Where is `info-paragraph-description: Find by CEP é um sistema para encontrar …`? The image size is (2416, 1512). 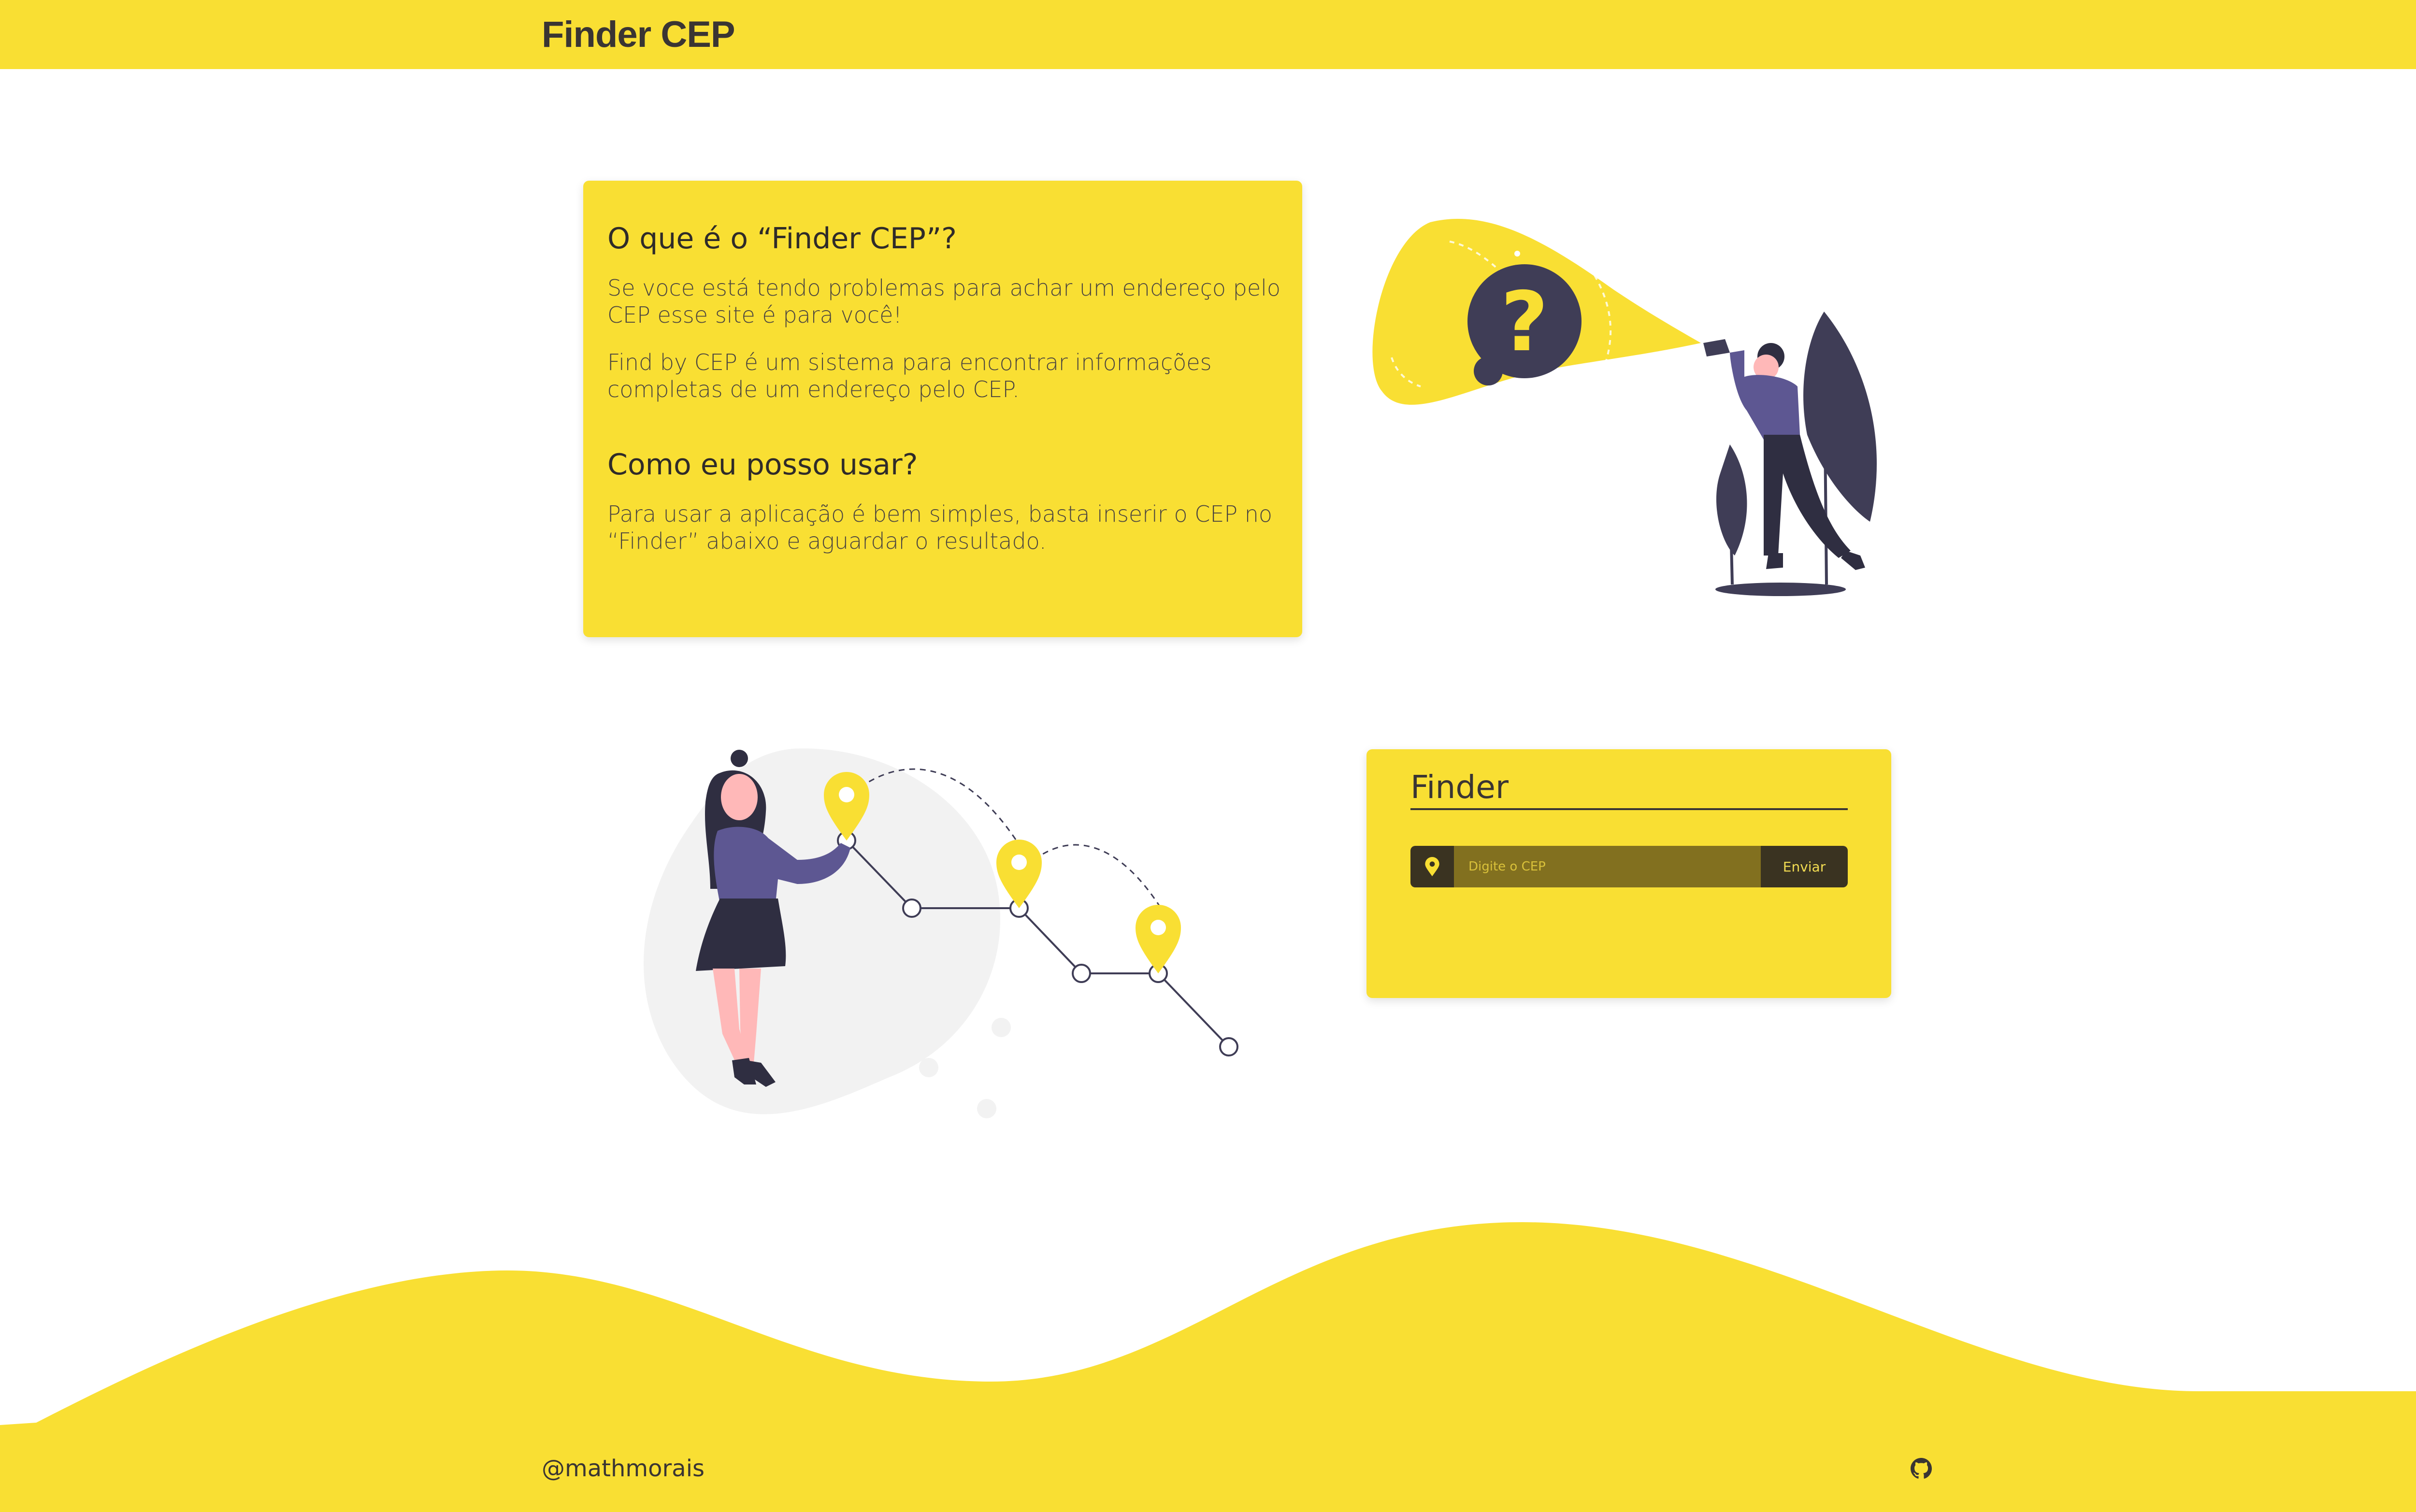
info-paragraph-description: Find by CEP é um sistema para encontrar … is located at coordinates (909, 375).